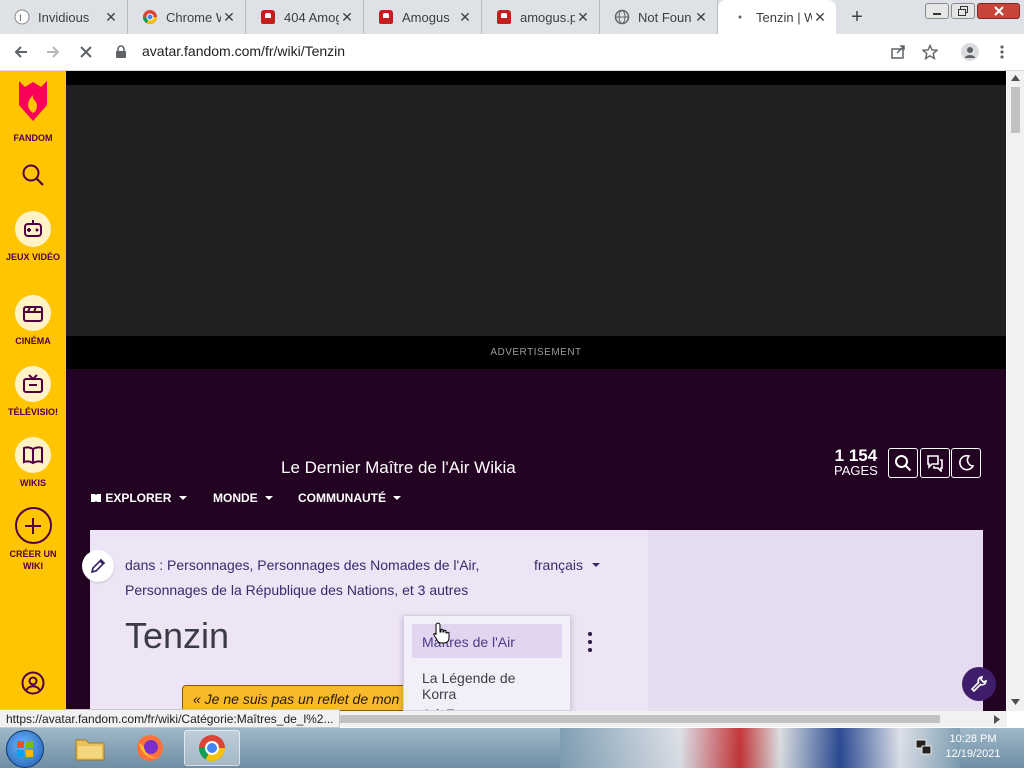 This screenshot has height=772, width=1024. I want to click on language-label: français, so click(559, 565).